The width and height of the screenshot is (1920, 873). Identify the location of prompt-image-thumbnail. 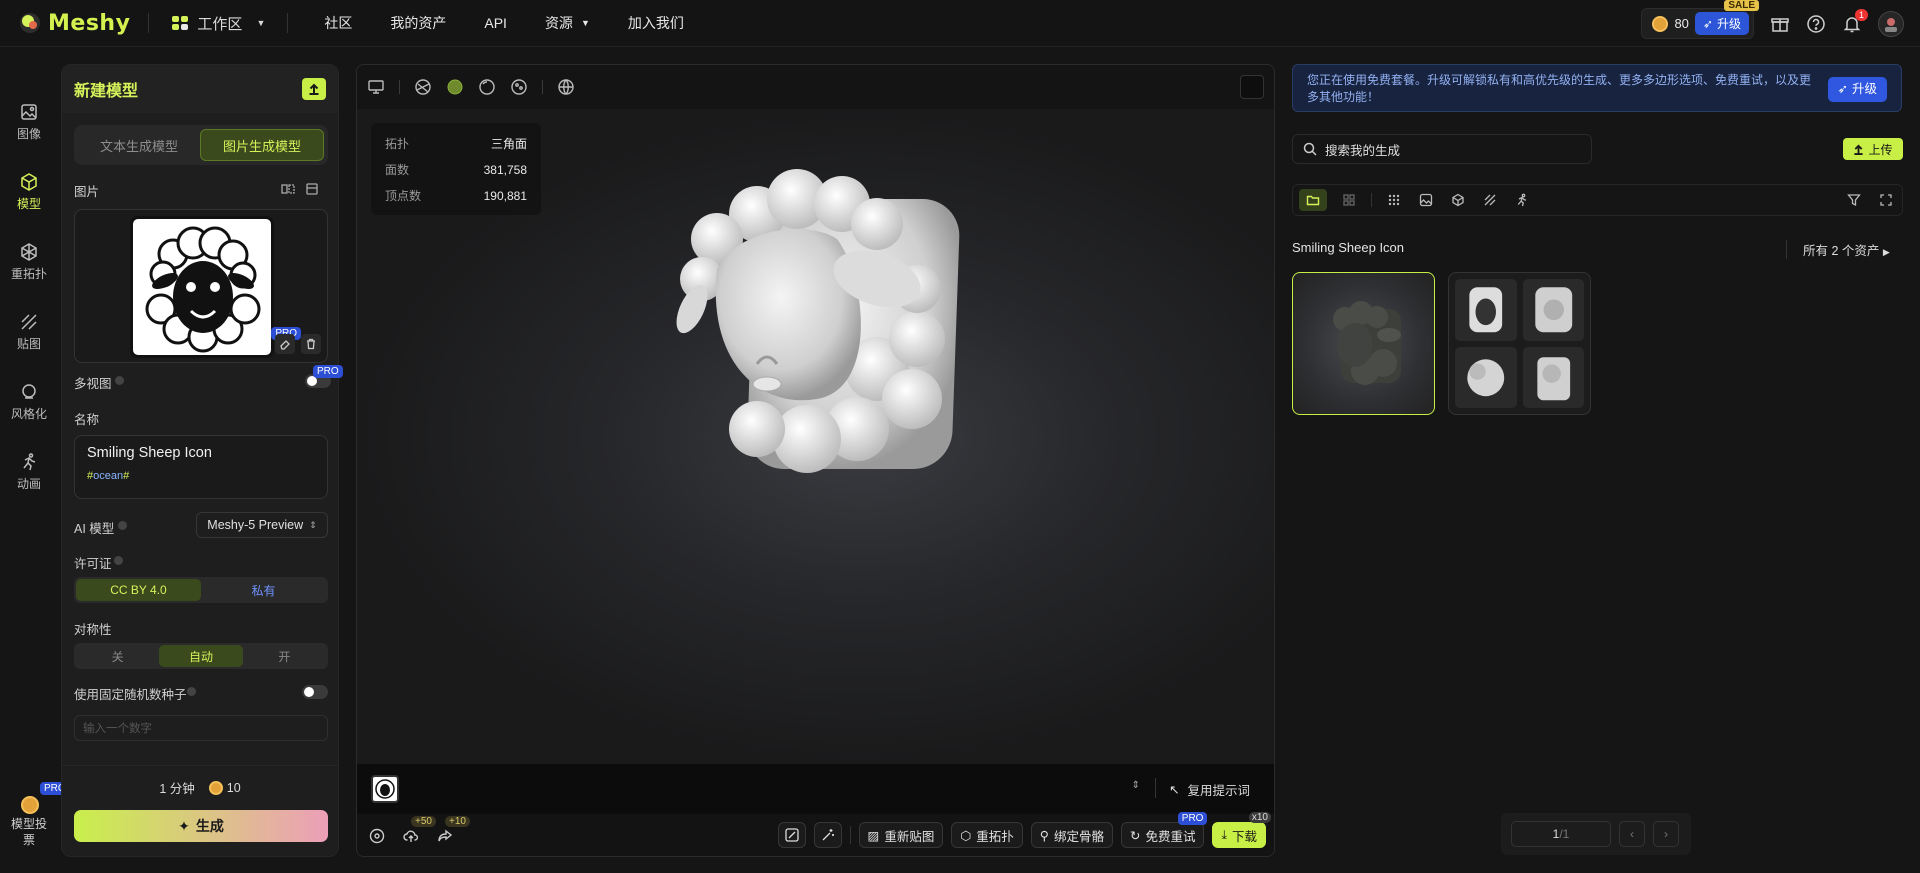
(385, 789).